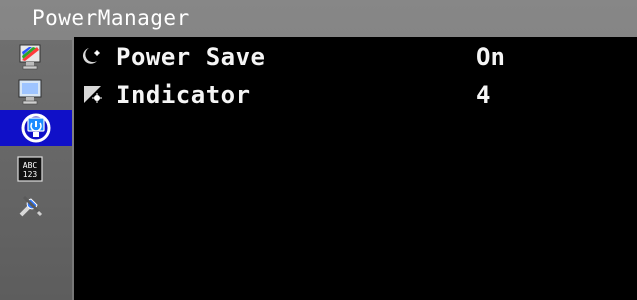  What do you see at coordinates (111, 18) in the screenshot?
I see `window-title: PowerManager` at bounding box center [111, 18].